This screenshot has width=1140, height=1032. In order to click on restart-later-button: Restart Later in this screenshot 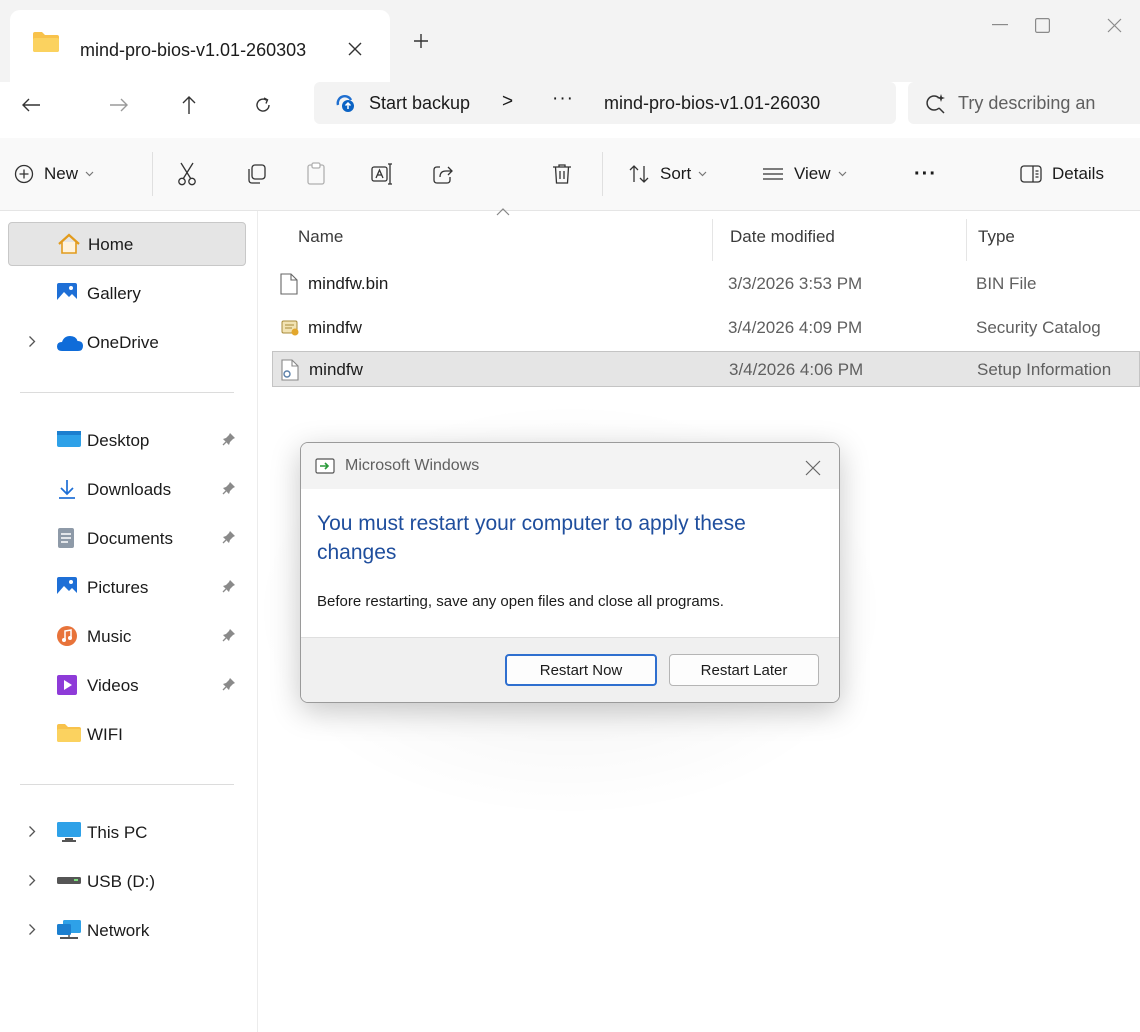, I will do `click(744, 670)`.